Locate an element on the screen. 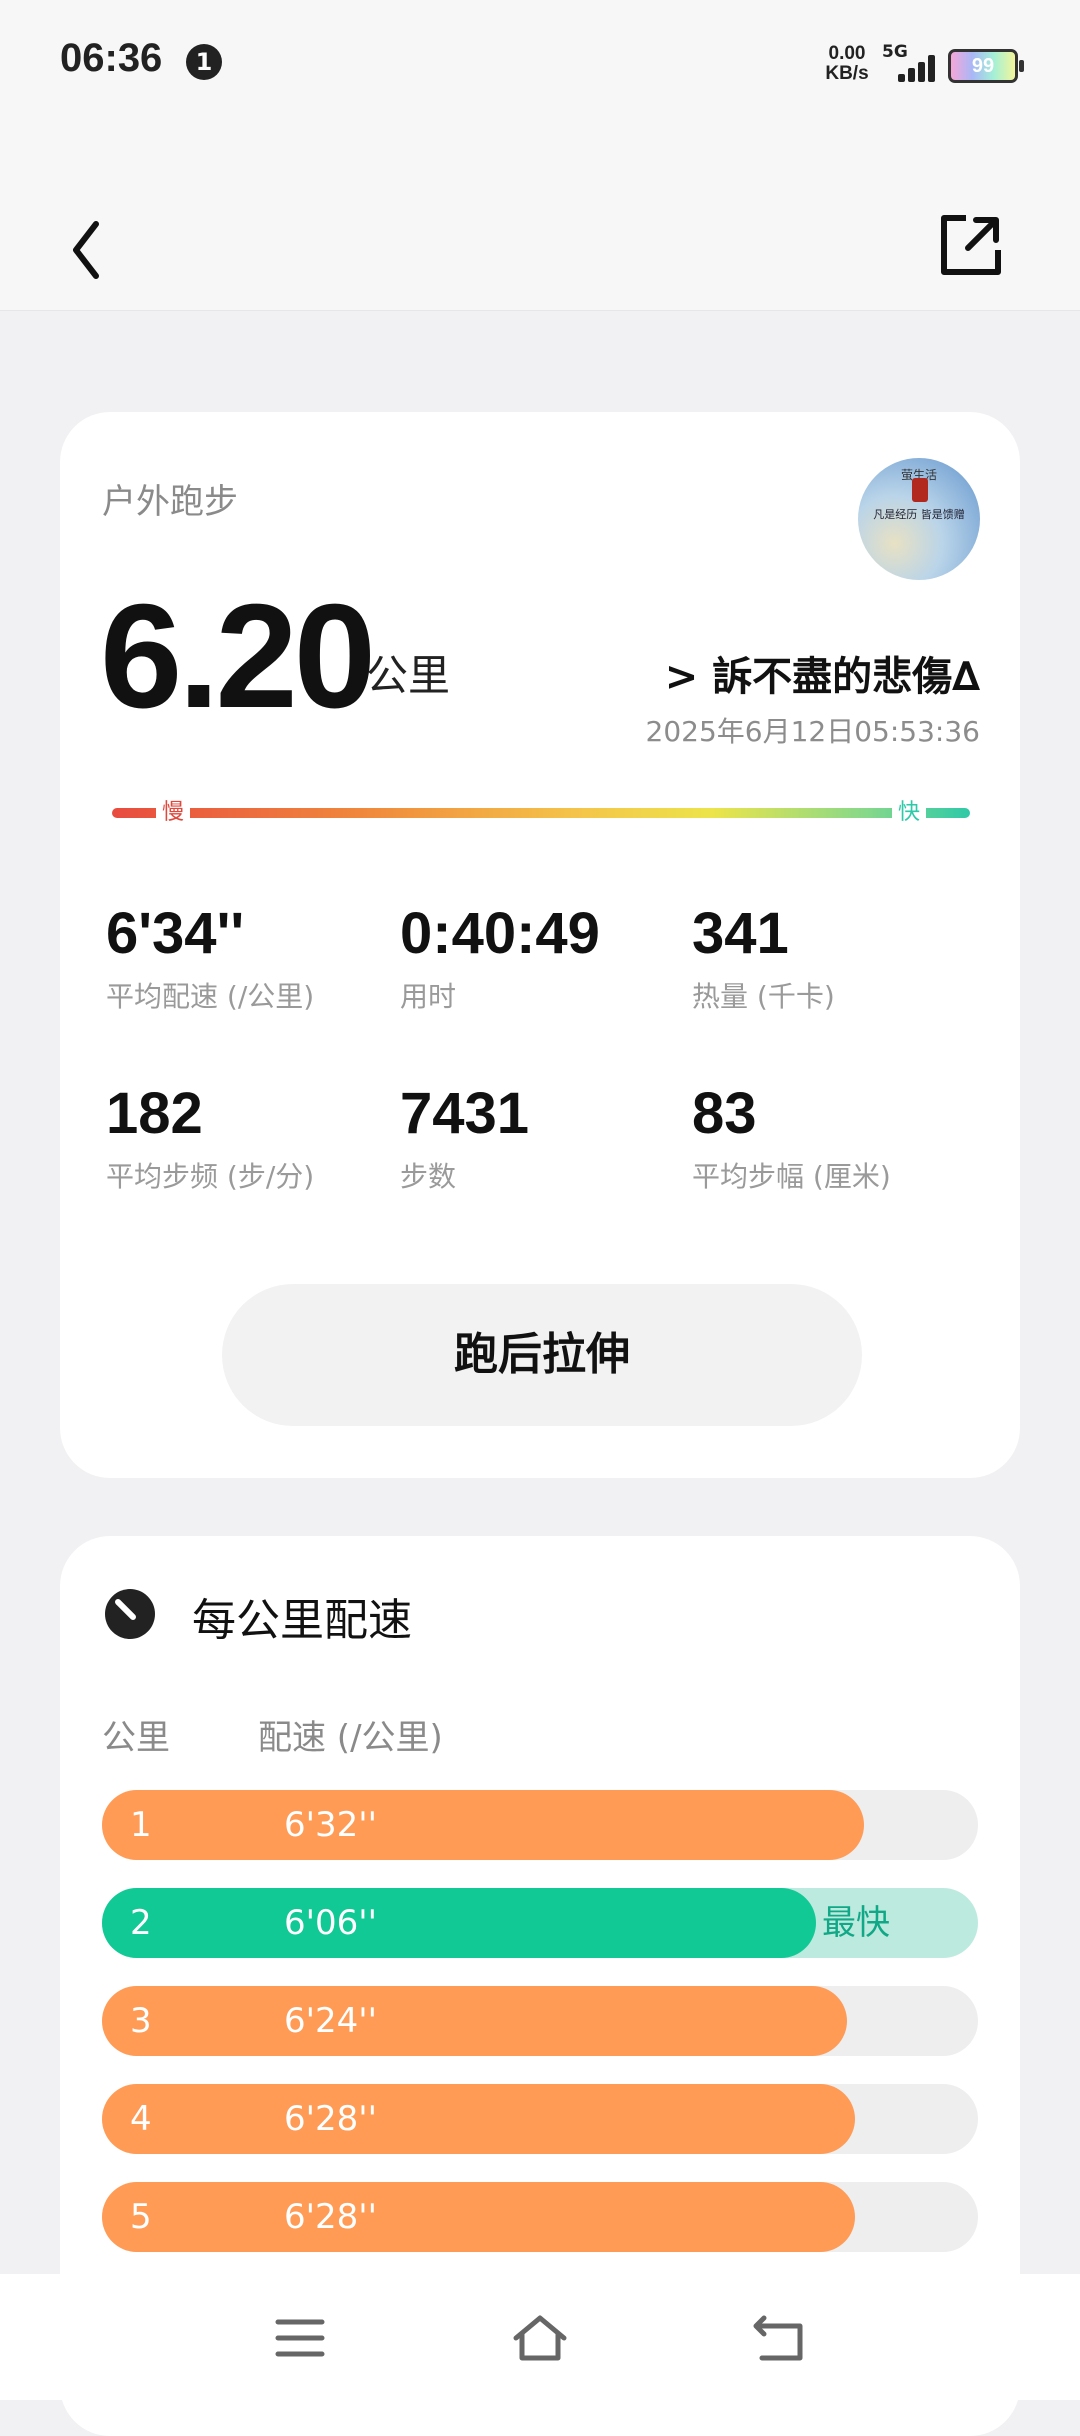 Image resolution: width=1080 pixels, height=2436 pixels. back-button is located at coordinates (92, 250).